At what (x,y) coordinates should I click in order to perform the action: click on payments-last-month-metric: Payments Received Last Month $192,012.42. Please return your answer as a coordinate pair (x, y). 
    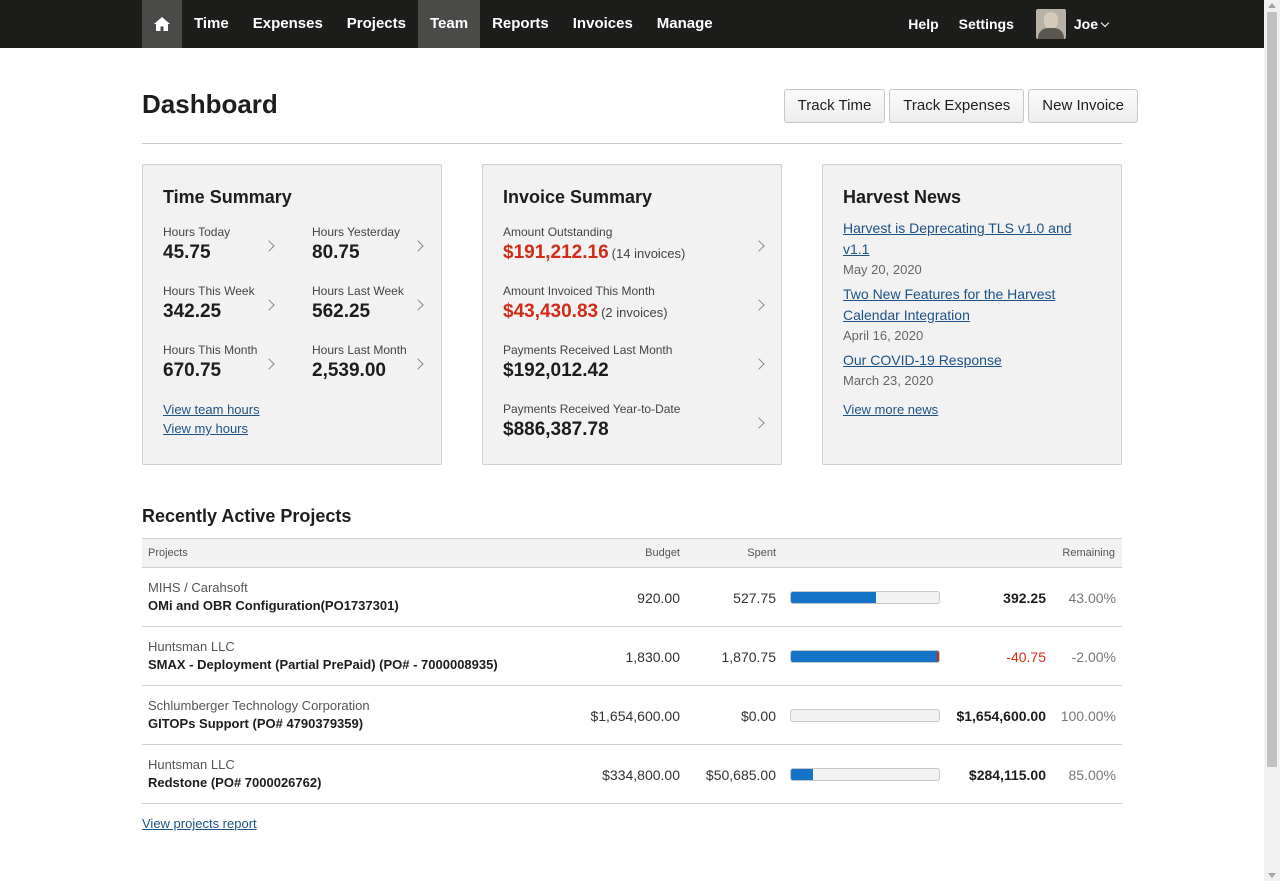
    Looking at the image, I should click on (635, 365).